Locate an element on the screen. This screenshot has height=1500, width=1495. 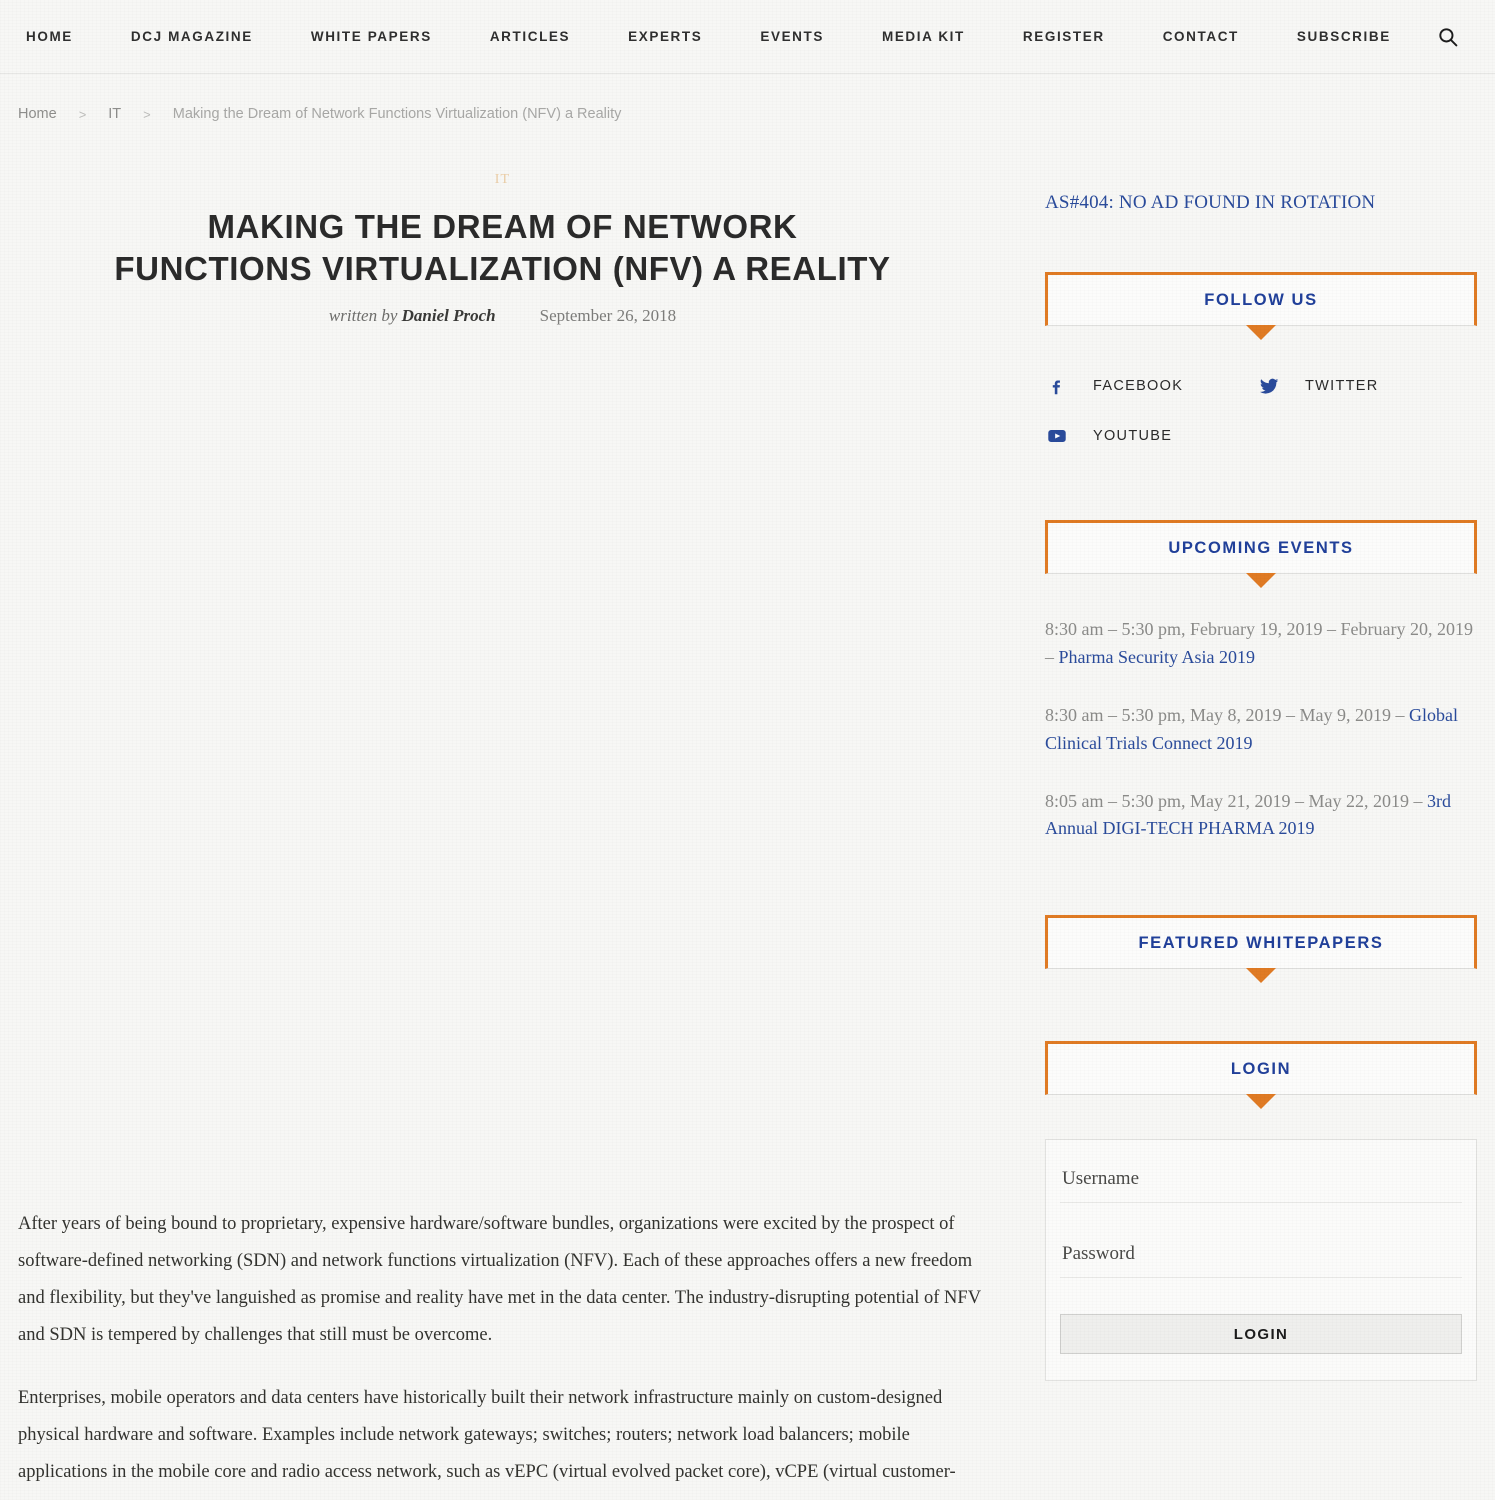
social-link-youtube: YOUTUBE is located at coordinates (1151, 436).